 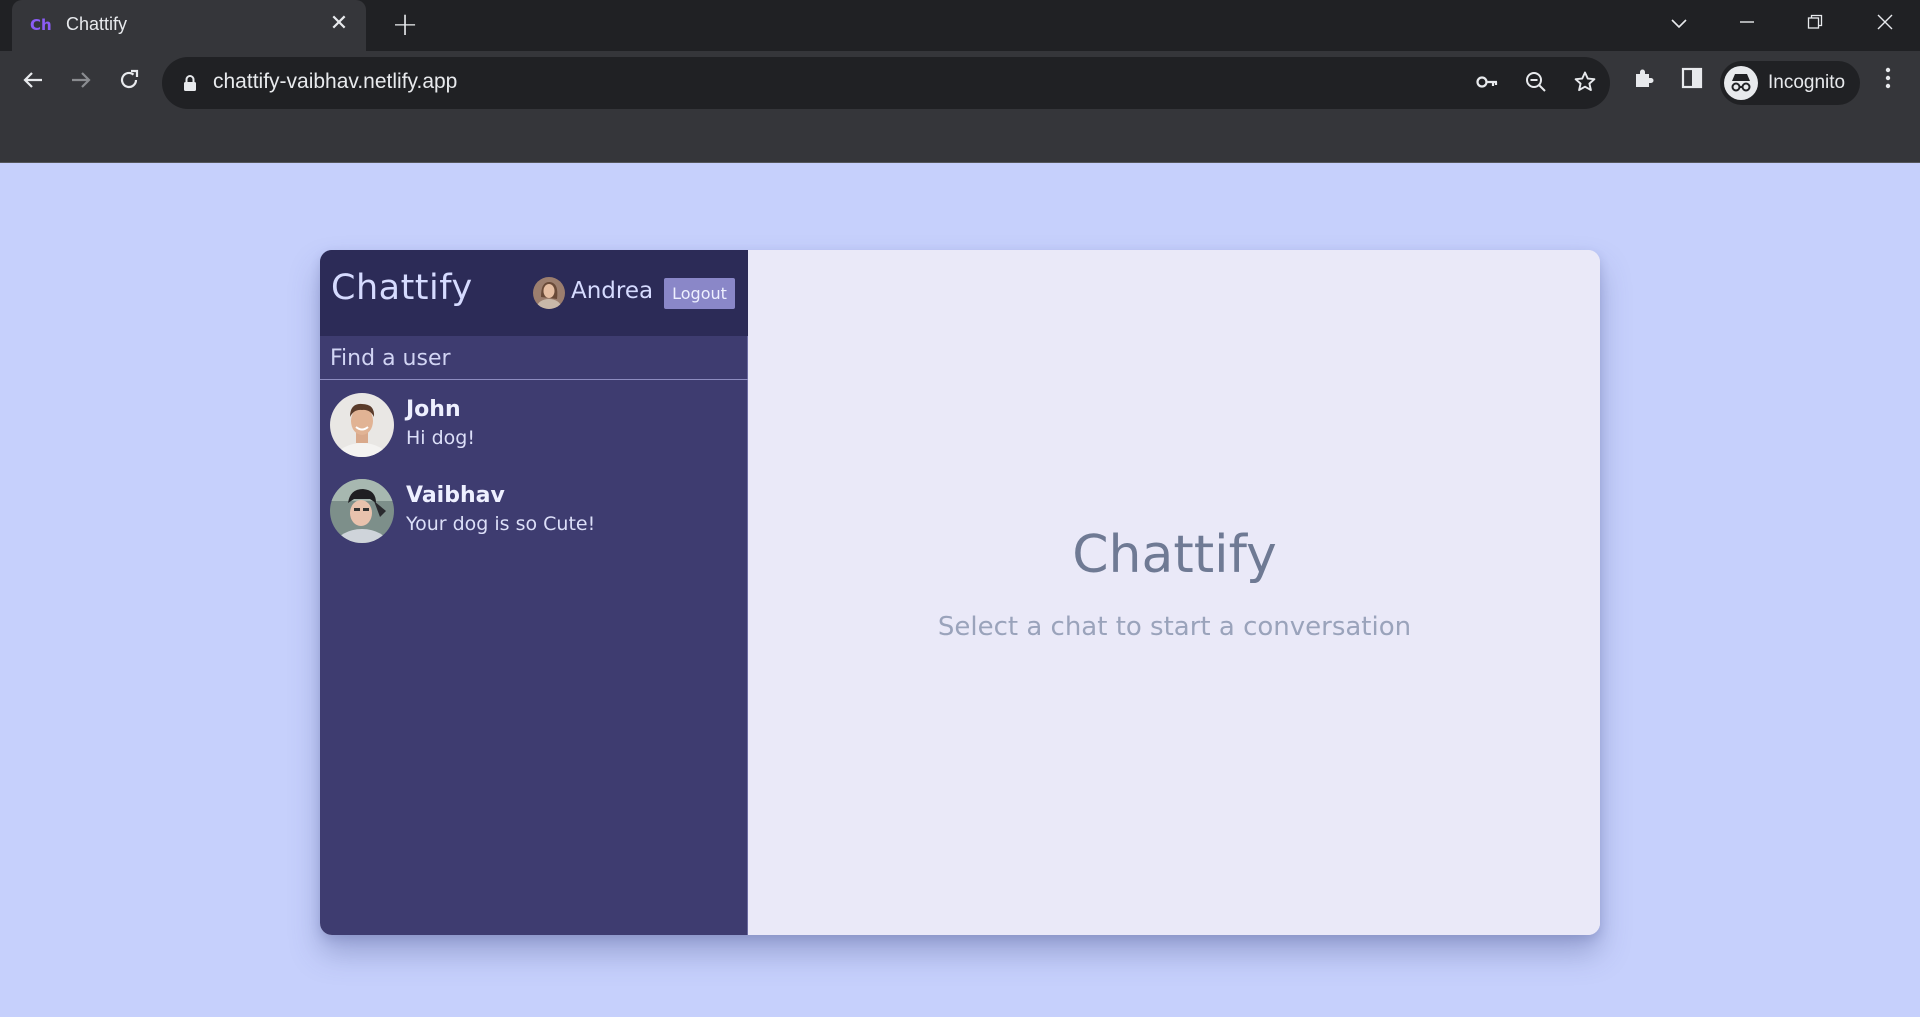 What do you see at coordinates (1692, 82) in the screenshot?
I see `side-panel-icon` at bounding box center [1692, 82].